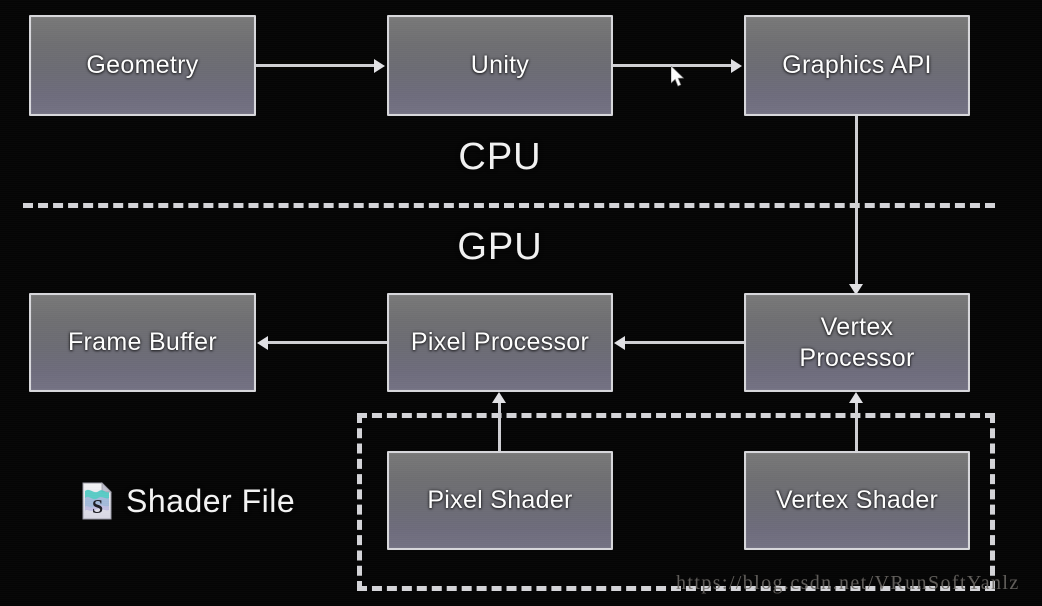  Describe the element at coordinates (848, 583) in the screenshot. I see `watermark-text: https://blog.csdn.net/VRunSoftYanlz` at that location.